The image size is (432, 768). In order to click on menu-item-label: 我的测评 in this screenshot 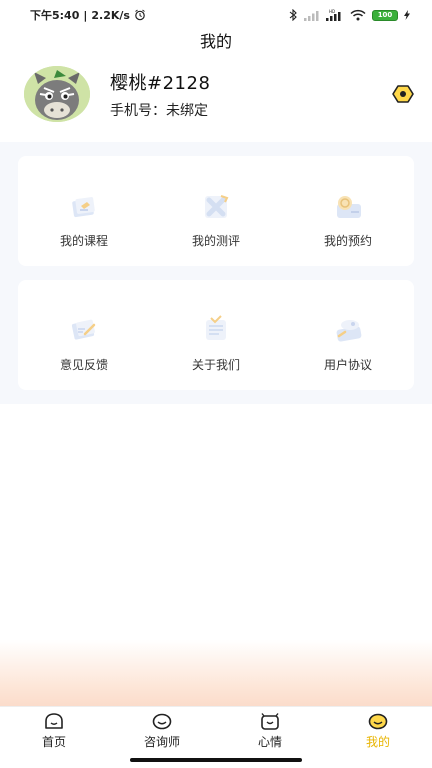, I will do `click(215, 241)`.